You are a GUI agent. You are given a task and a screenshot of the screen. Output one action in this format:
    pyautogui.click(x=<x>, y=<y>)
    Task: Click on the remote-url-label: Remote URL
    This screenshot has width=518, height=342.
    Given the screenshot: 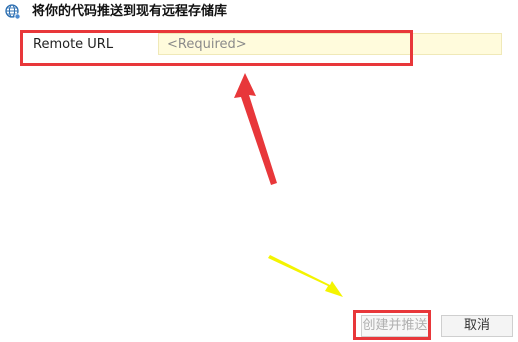 What is the action you would take?
    pyautogui.click(x=73, y=44)
    